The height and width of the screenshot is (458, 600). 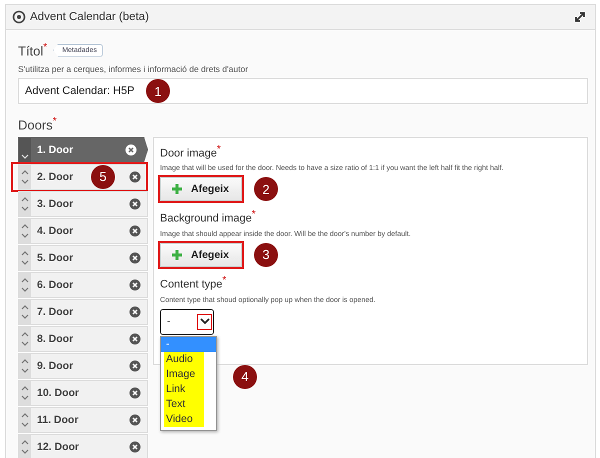 I want to click on door-list-item: 4. Door, so click(x=83, y=231).